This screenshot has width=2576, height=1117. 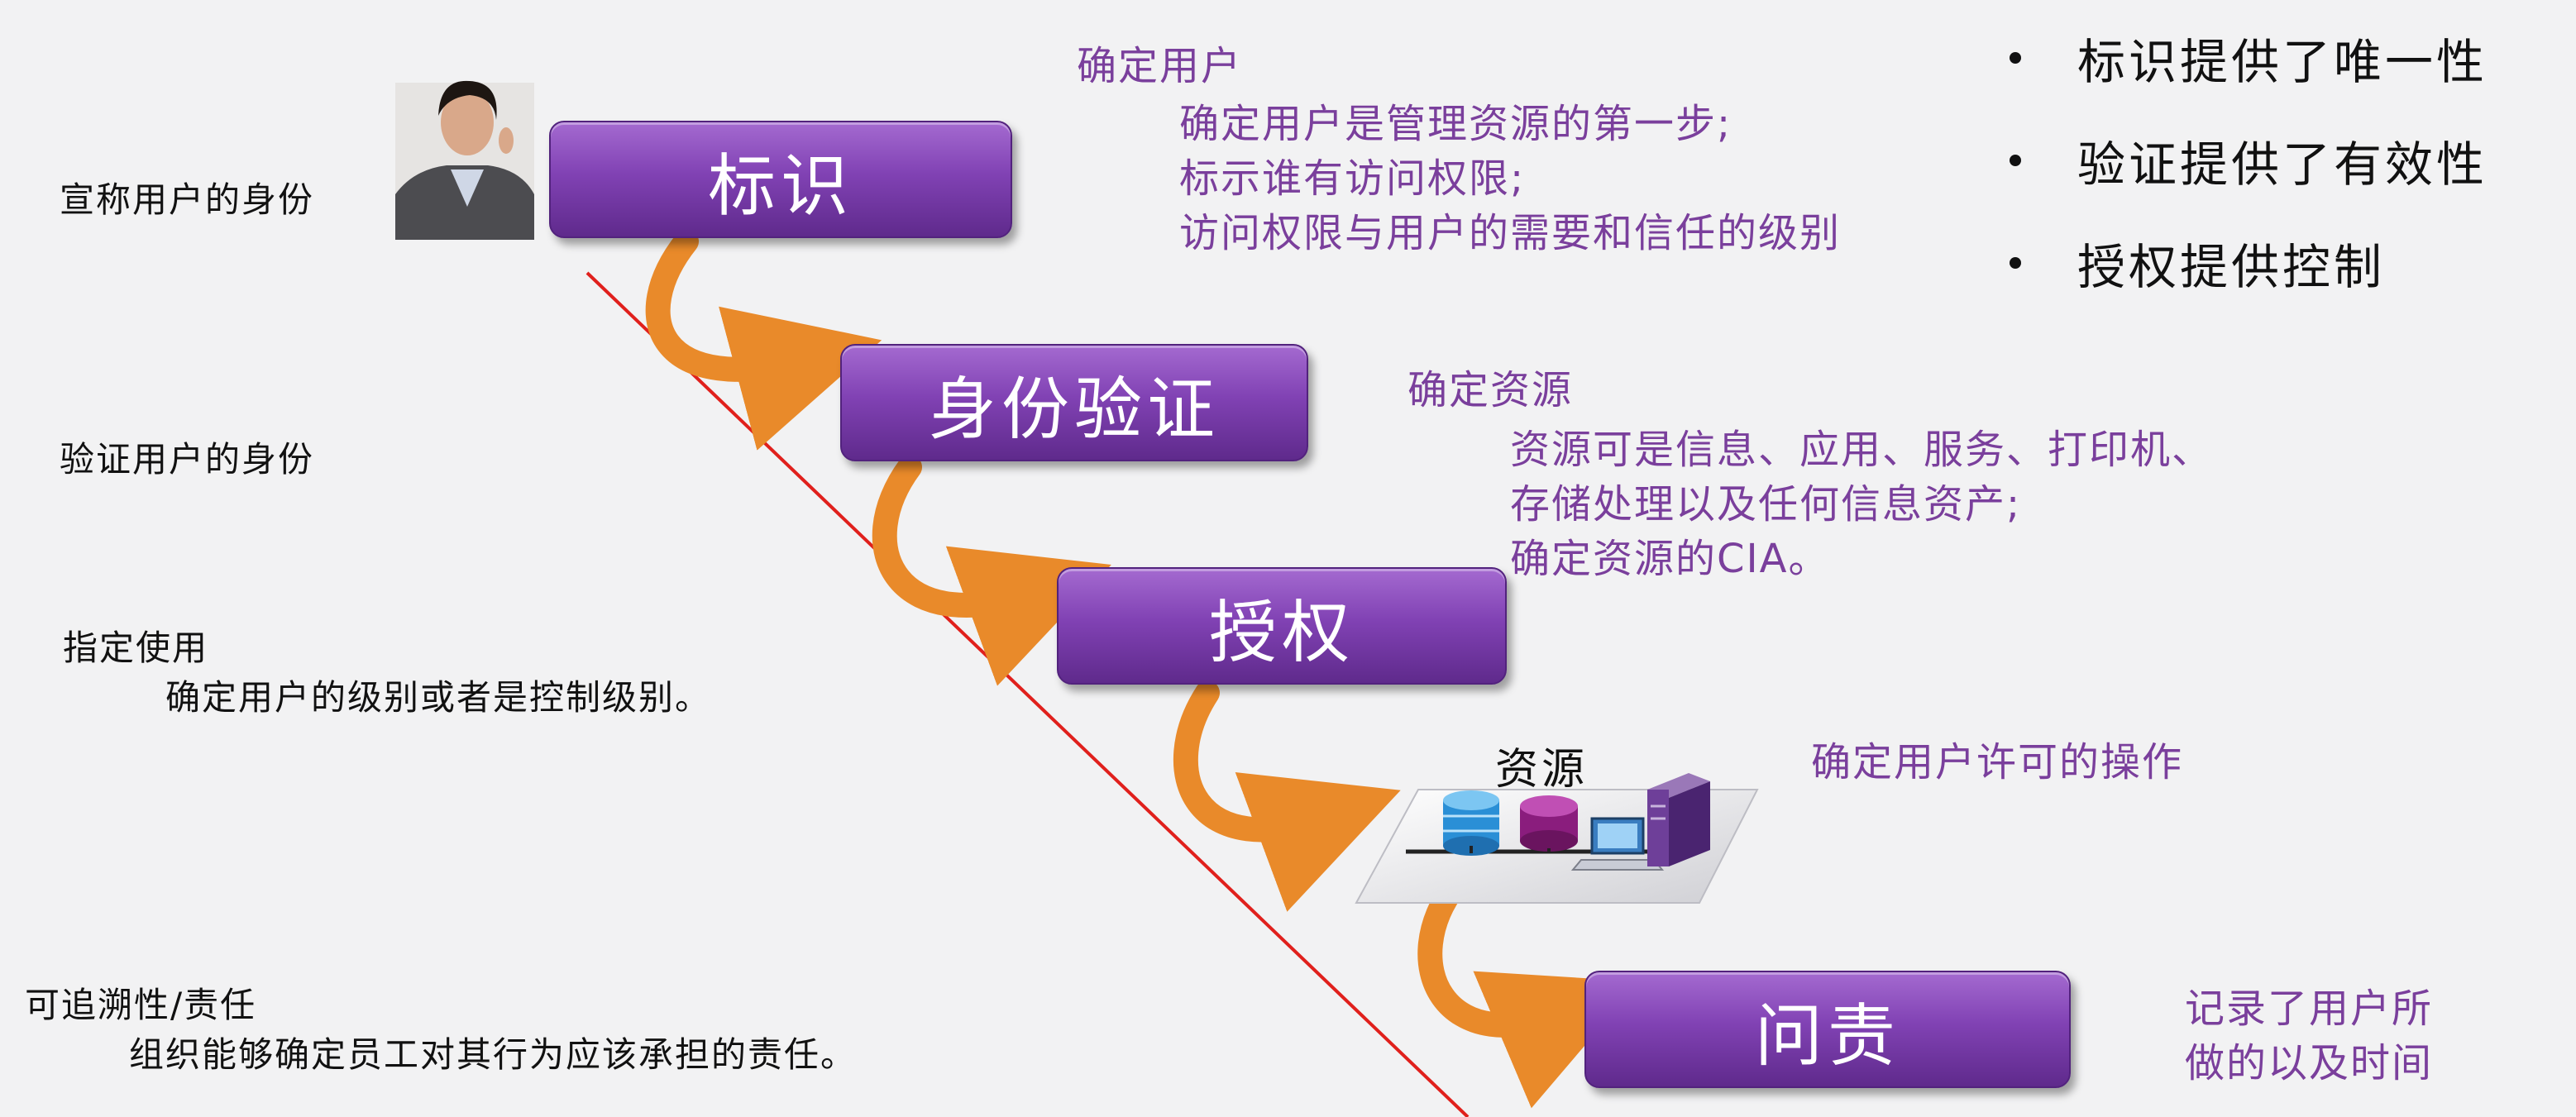 What do you see at coordinates (1542, 770) in the screenshot?
I see `resource-label: 资源` at bounding box center [1542, 770].